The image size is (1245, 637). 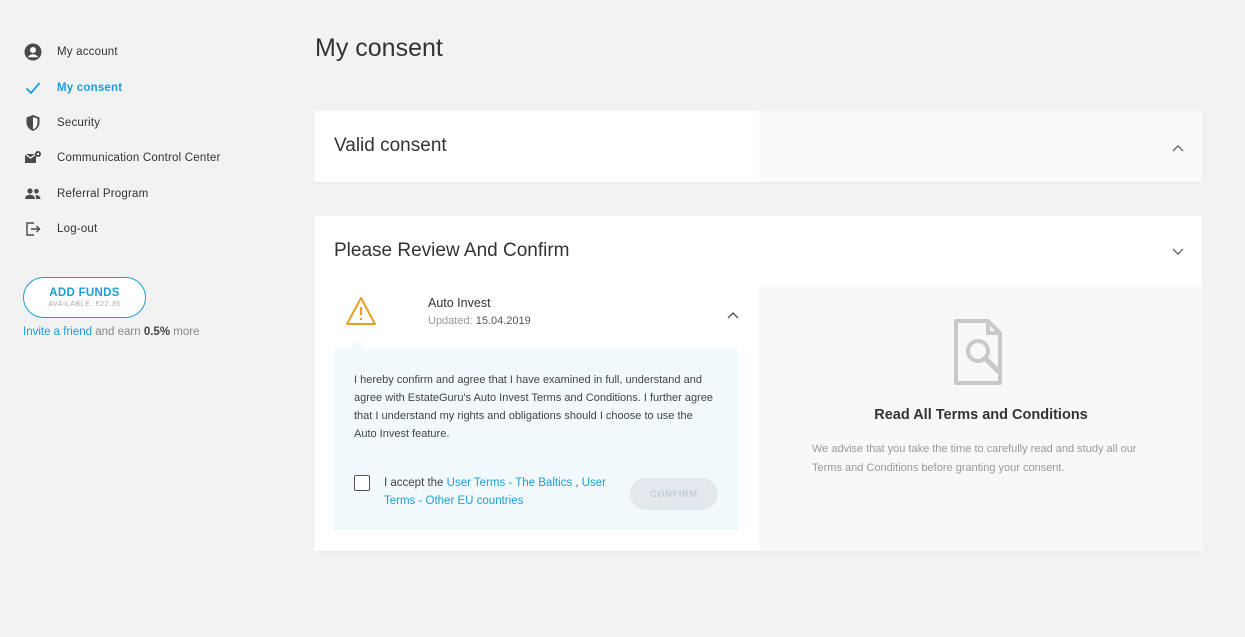 What do you see at coordinates (118, 332) in the screenshot?
I see `invite-middle: and earn` at bounding box center [118, 332].